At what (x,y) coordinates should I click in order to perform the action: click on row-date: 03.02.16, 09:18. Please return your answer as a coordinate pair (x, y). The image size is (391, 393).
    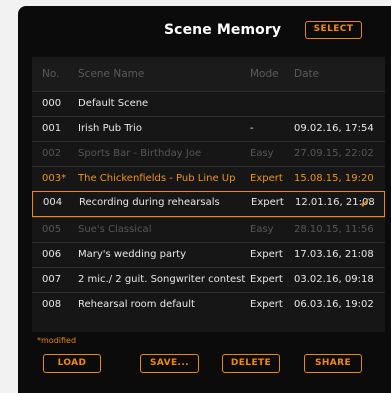
    Looking at the image, I should click on (334, 279).